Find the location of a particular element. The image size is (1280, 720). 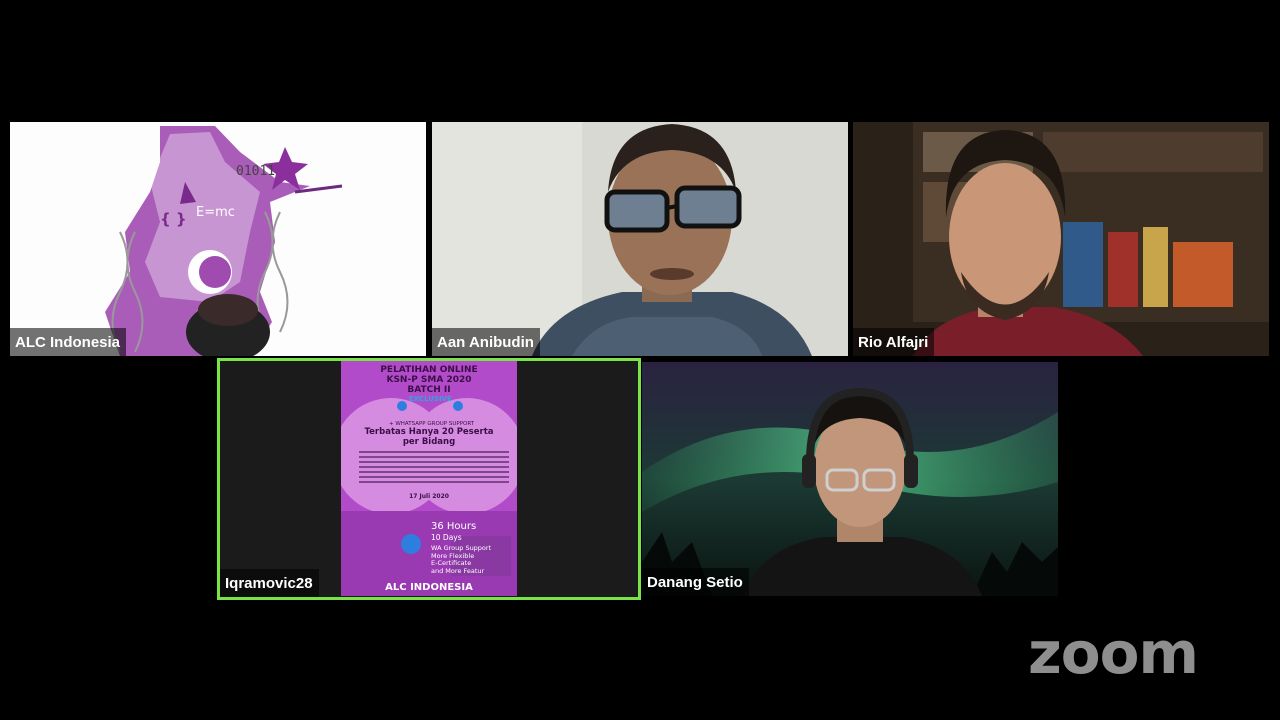

poster-limit-line1: Terbatas Hanya 20 Peserta is located at coordinates (429, 432).